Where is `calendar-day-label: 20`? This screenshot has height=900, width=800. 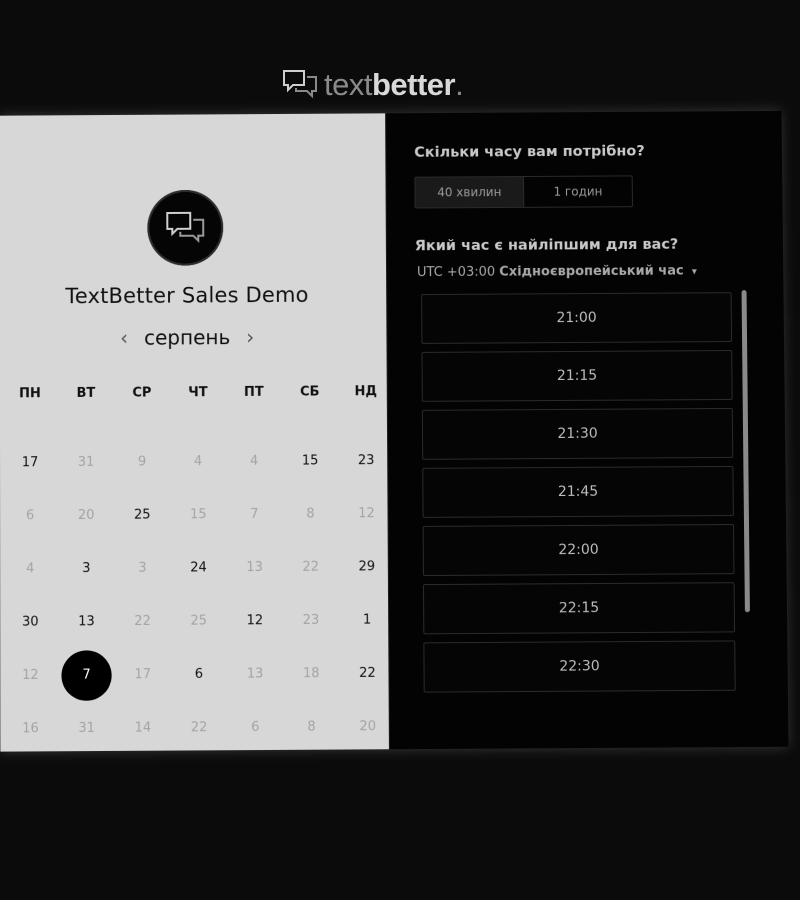
calendar-day-label: 20 is located at coordinates (86, 515).